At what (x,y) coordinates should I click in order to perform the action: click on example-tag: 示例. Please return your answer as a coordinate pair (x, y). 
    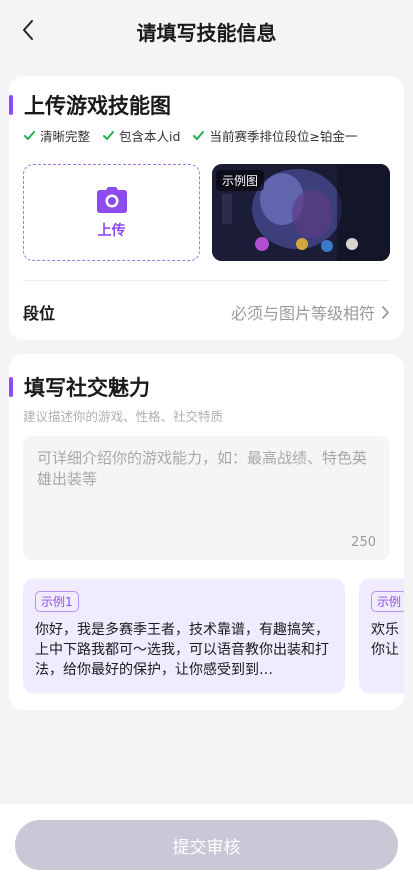
    Looking at the image, I should click on (387, 601).